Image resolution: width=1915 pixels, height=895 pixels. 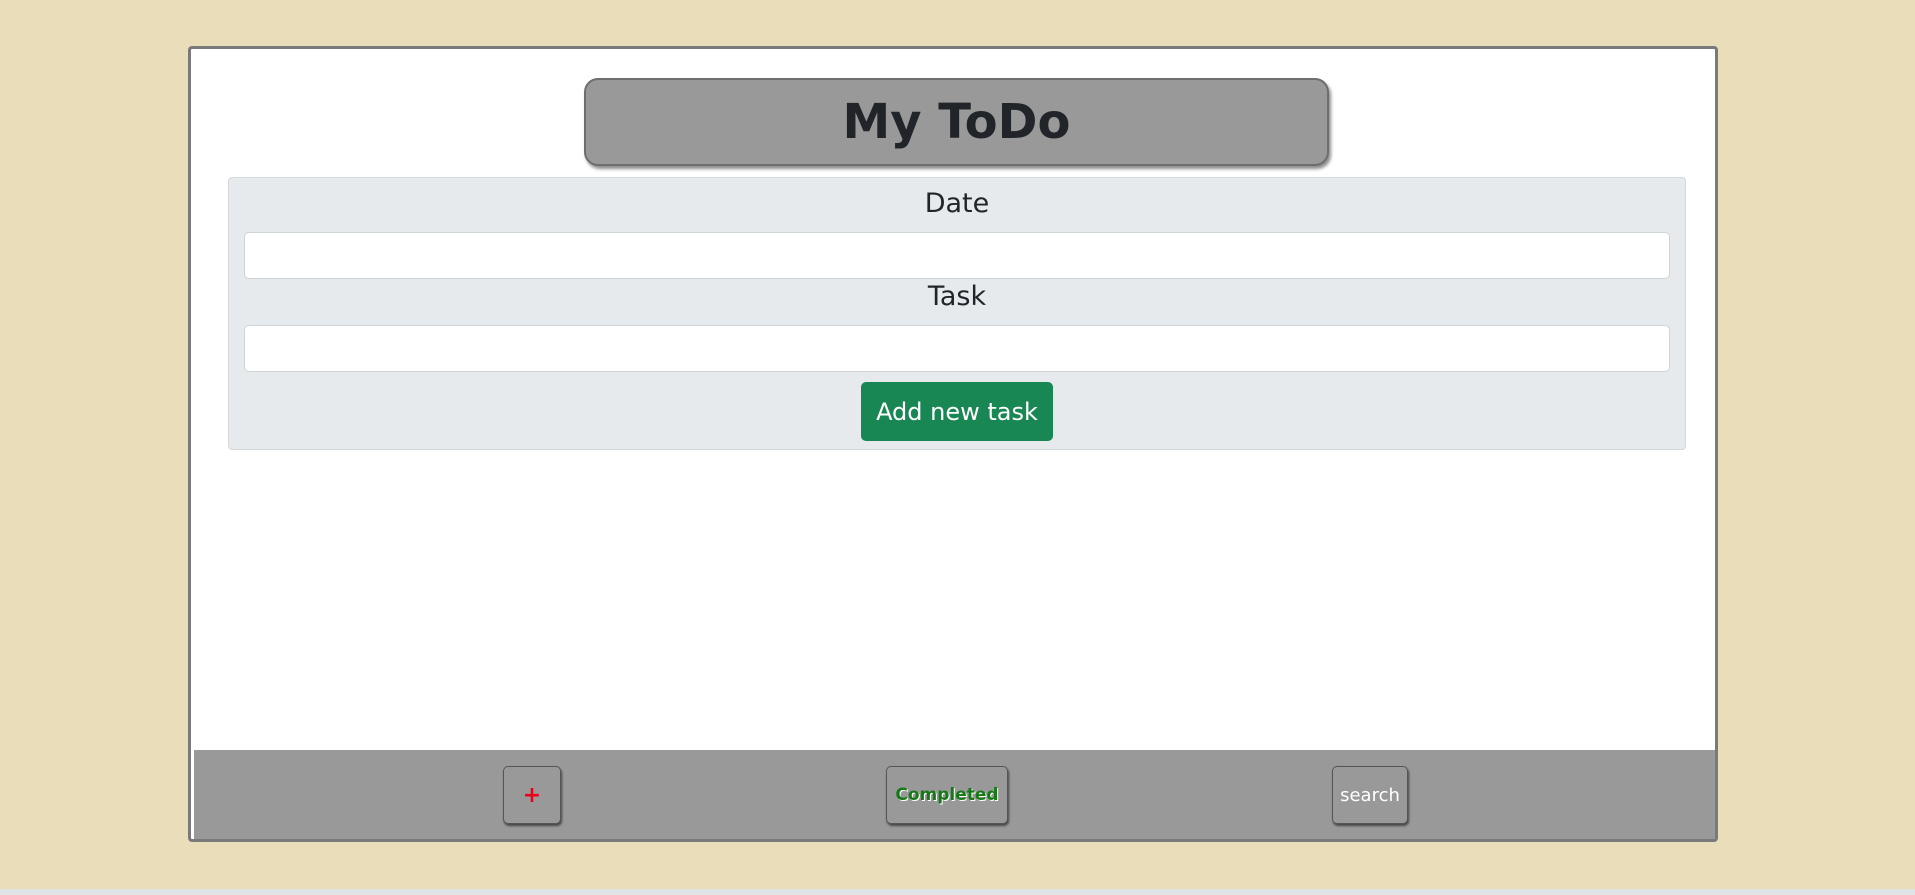 I want to click on plus-icon: +, so click(x=532, y=795).